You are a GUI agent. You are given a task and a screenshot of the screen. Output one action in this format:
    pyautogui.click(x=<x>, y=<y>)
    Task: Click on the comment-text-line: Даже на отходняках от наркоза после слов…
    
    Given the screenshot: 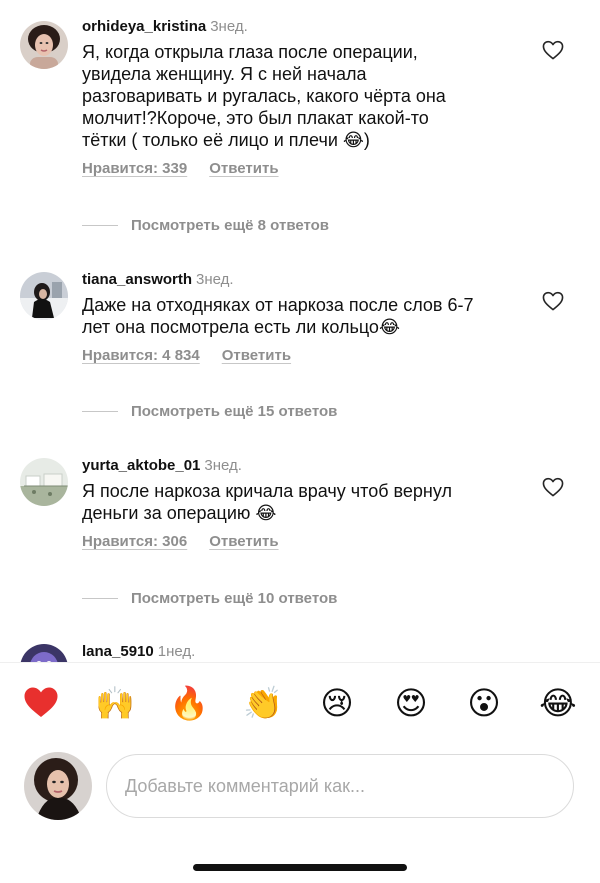 What is the action you would take?
    pyautogui.click(x=278, y=305)
    